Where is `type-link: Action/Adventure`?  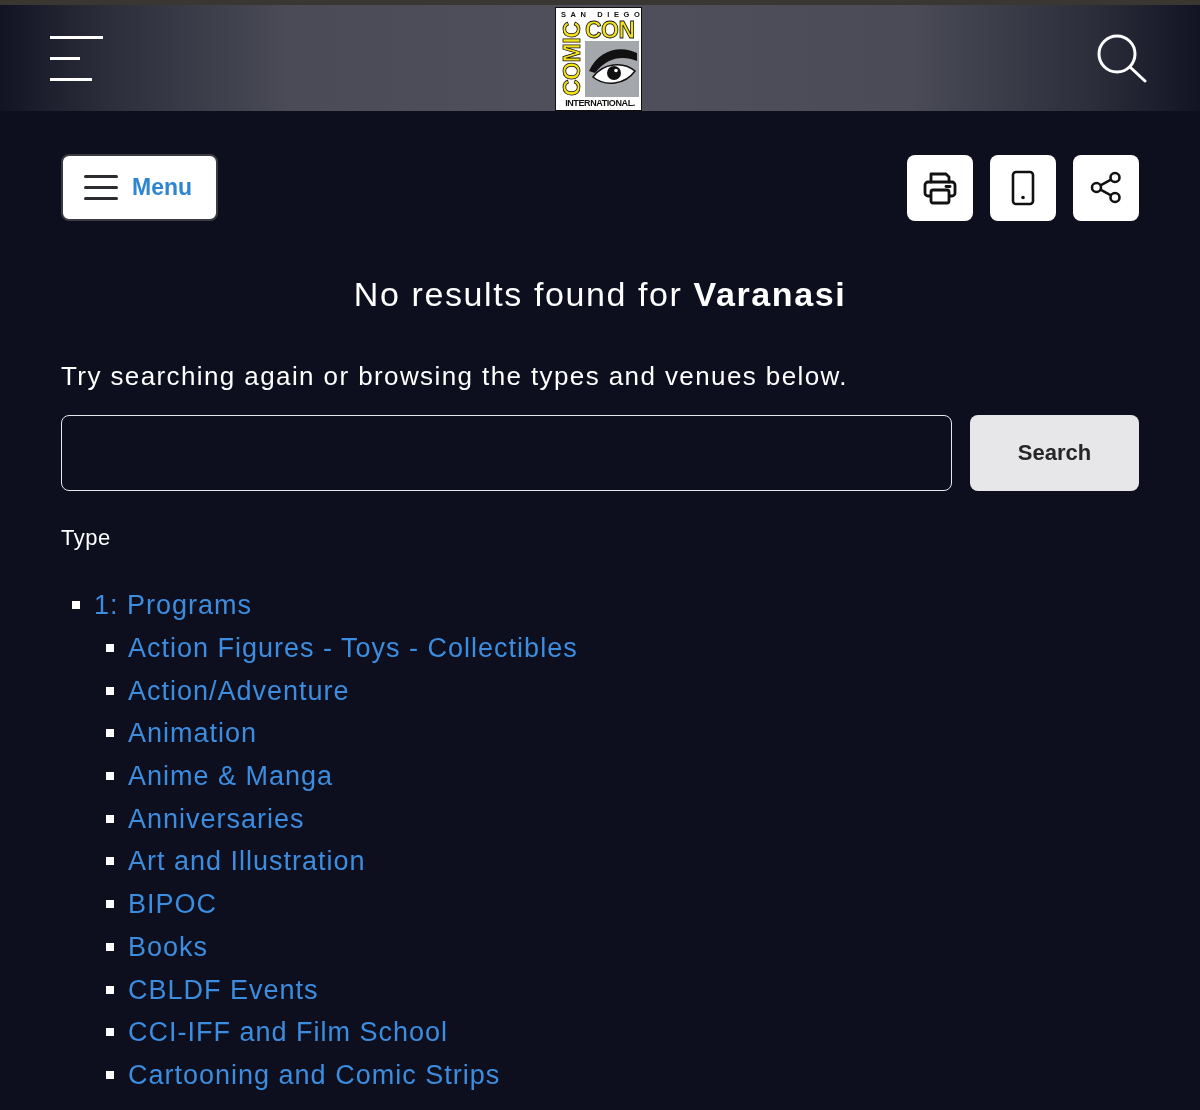
type-link: Action/Adventure is located at coordinates (239, 690).